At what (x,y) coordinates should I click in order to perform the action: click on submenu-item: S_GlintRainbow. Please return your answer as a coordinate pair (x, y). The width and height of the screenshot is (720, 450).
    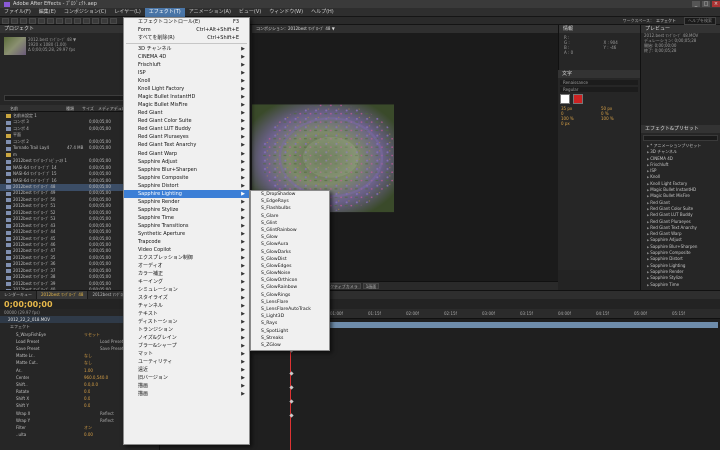
    Looking at the image, I should click on (290, 230).